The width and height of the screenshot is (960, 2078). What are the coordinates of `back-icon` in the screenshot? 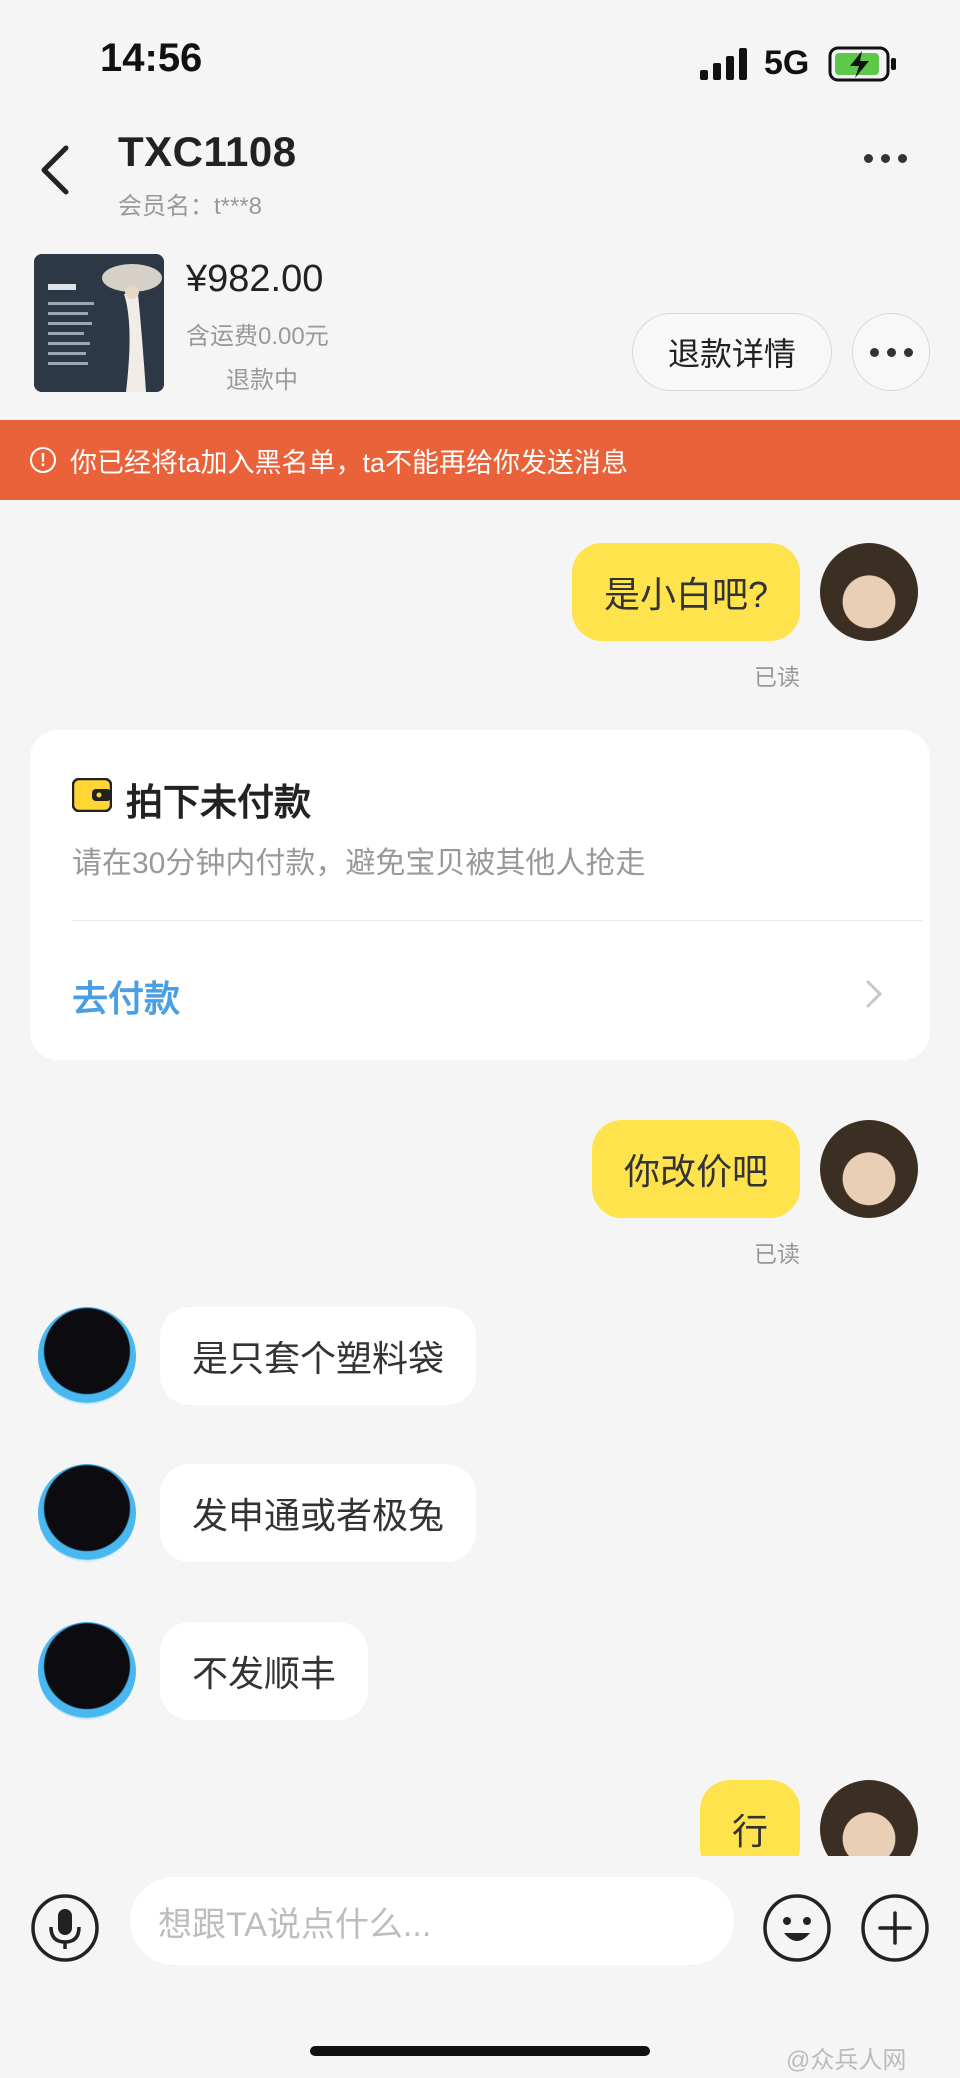 It's located at (56, 170).